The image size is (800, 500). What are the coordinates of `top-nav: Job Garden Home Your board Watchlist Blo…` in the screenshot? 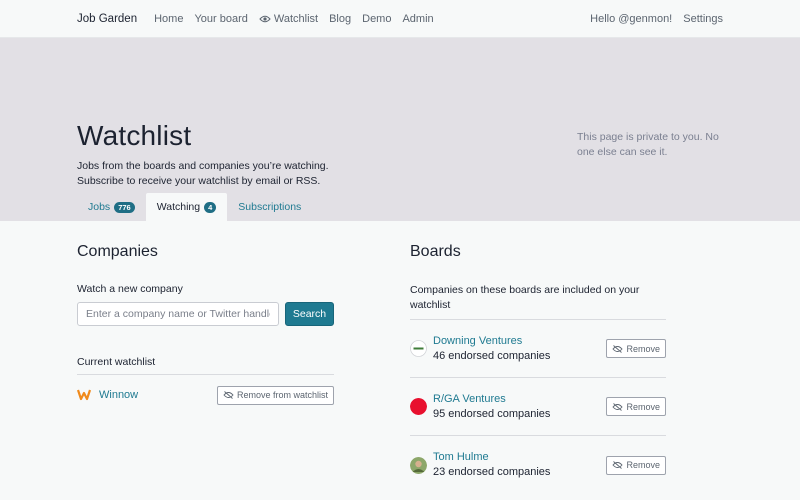 It's located at (400, 19).